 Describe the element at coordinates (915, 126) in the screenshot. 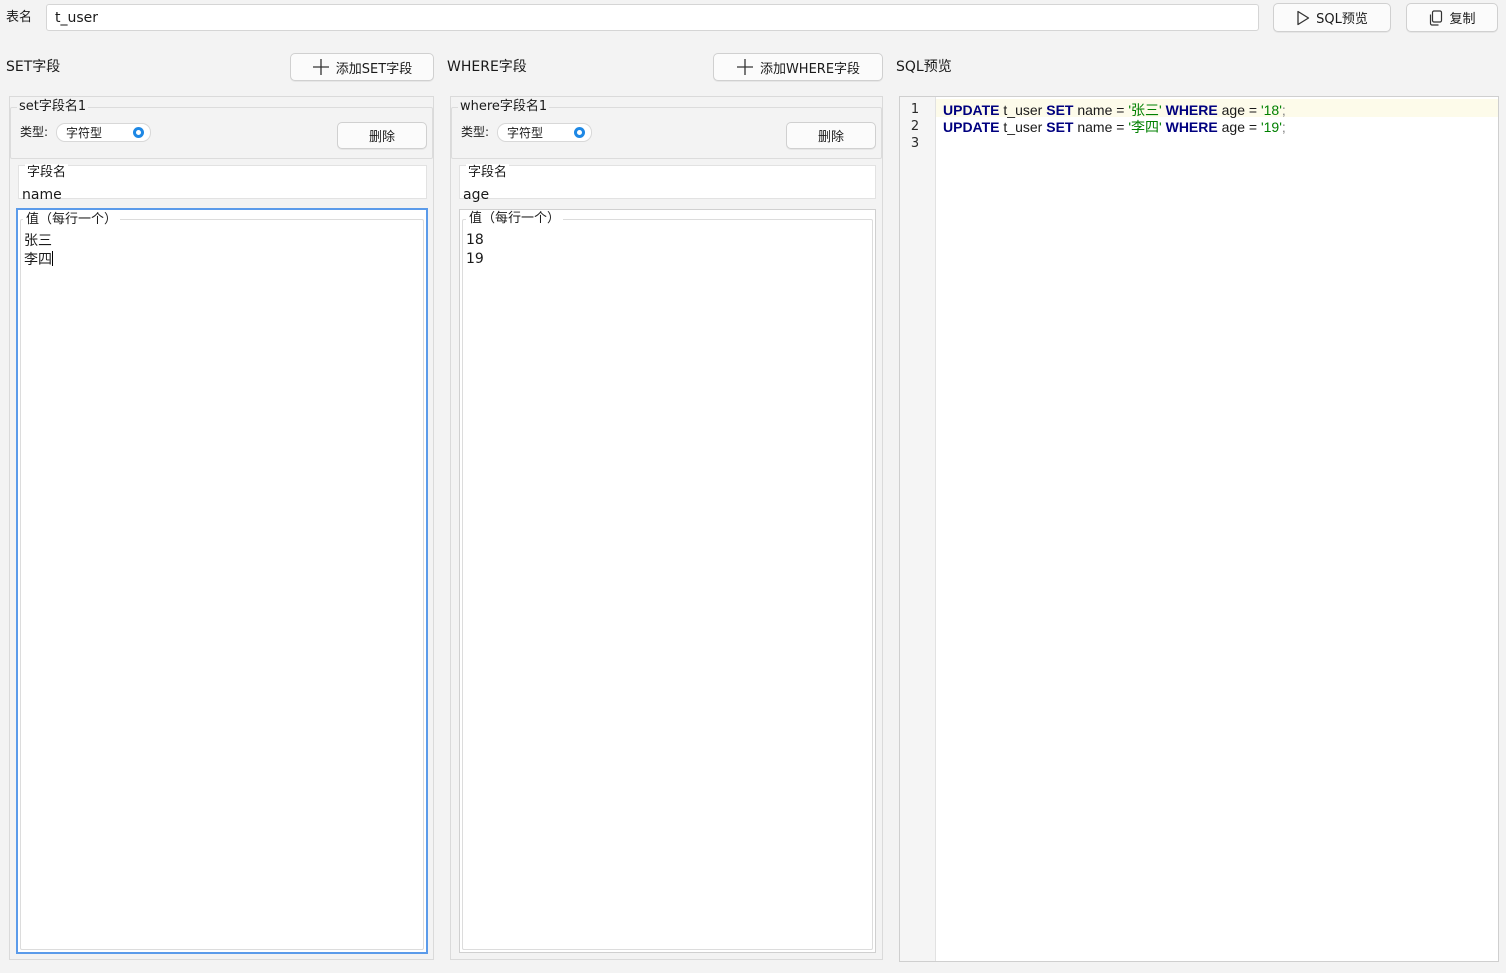

I see `line-number: 2` at that location.